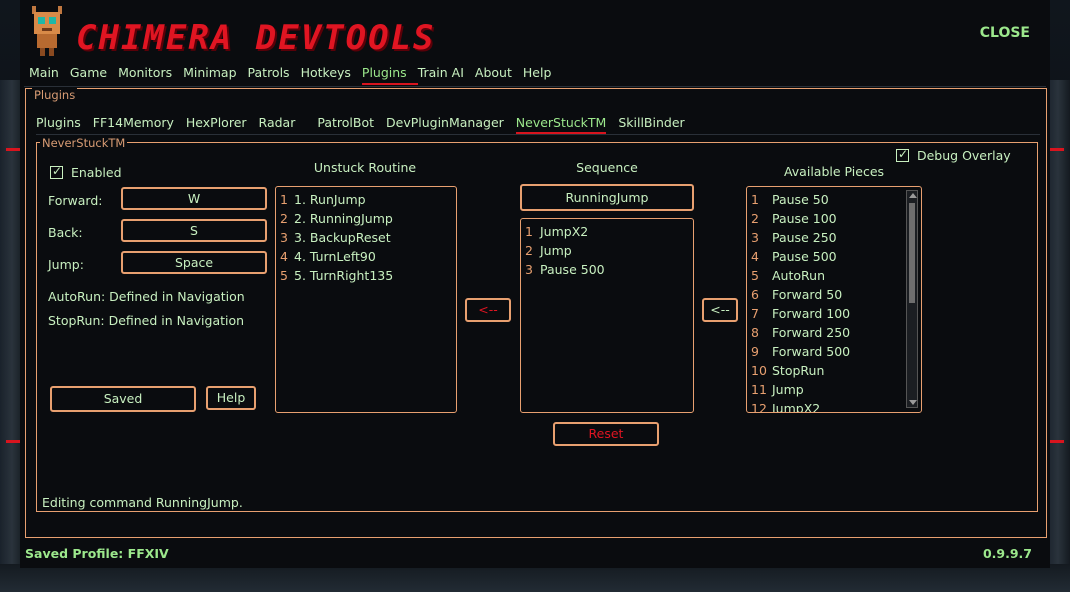  What do you see at coordinates (834, 389) in the screenshot?
I see `piece-item: 11 Jump` at bounding box center [834, 389].